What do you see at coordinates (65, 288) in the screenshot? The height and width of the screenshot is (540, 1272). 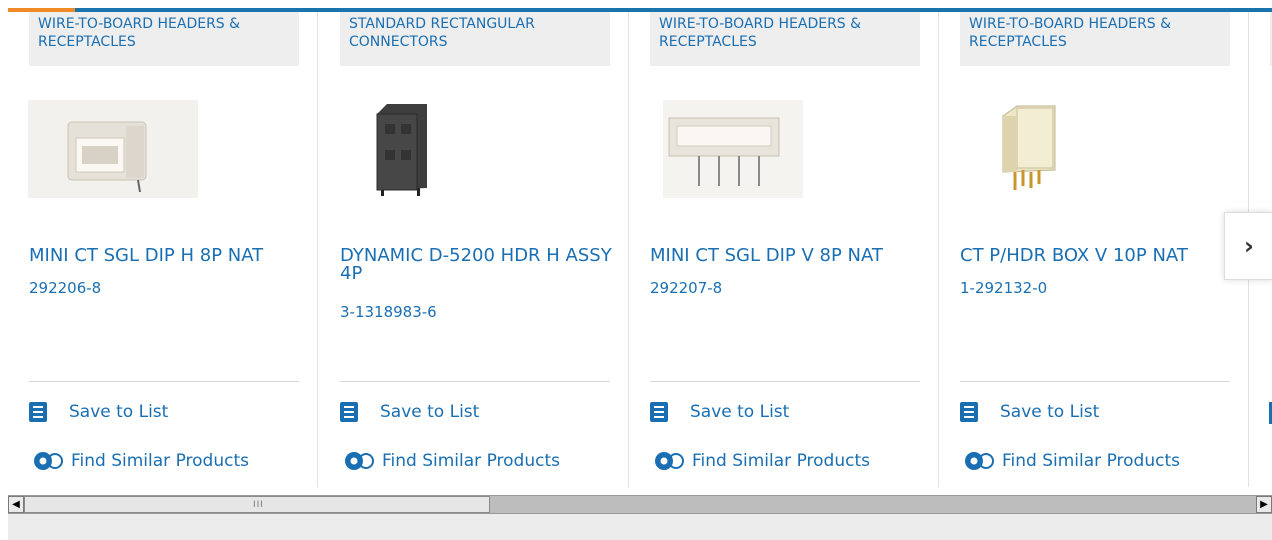 I see `part-number-link: 292206-8` at bounding box center [65, 288].